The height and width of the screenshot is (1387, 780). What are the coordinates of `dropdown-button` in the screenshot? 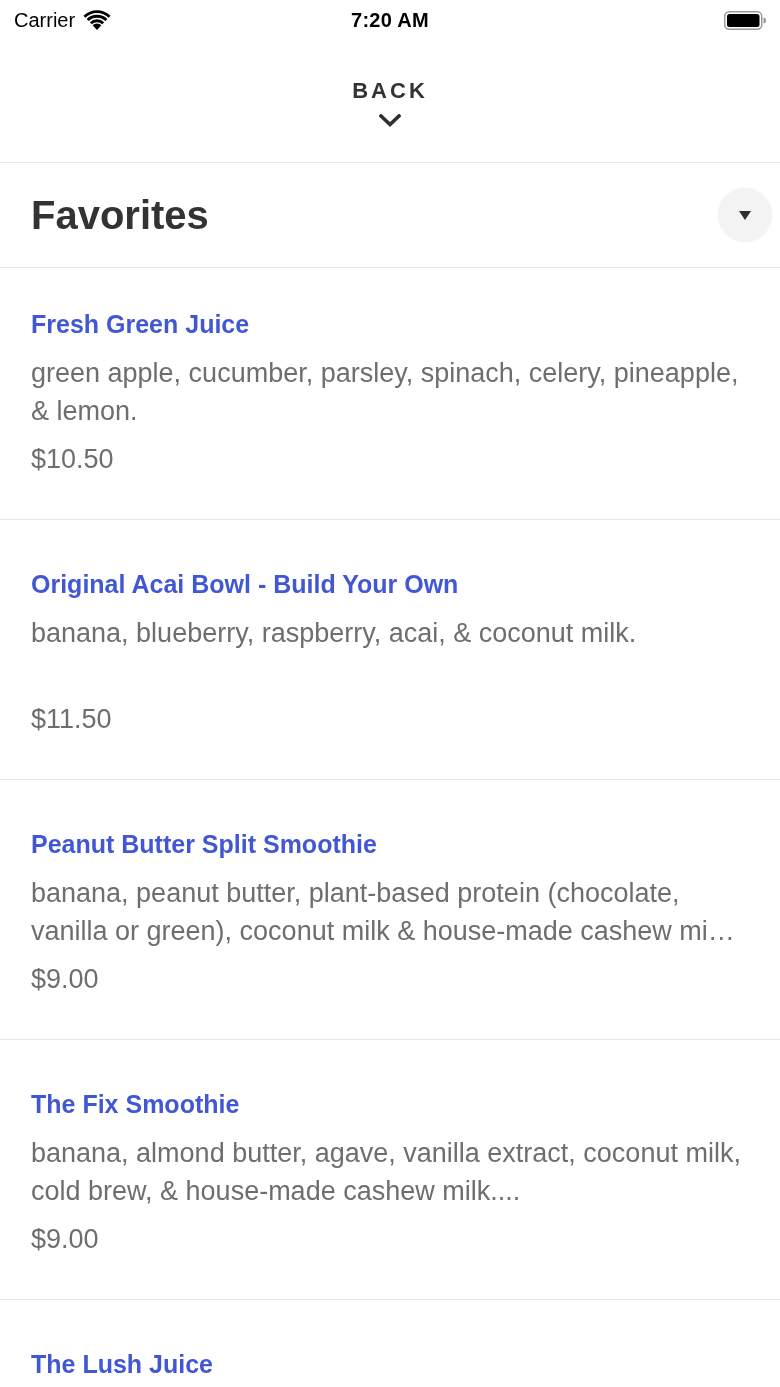 It's located at (745, 215).